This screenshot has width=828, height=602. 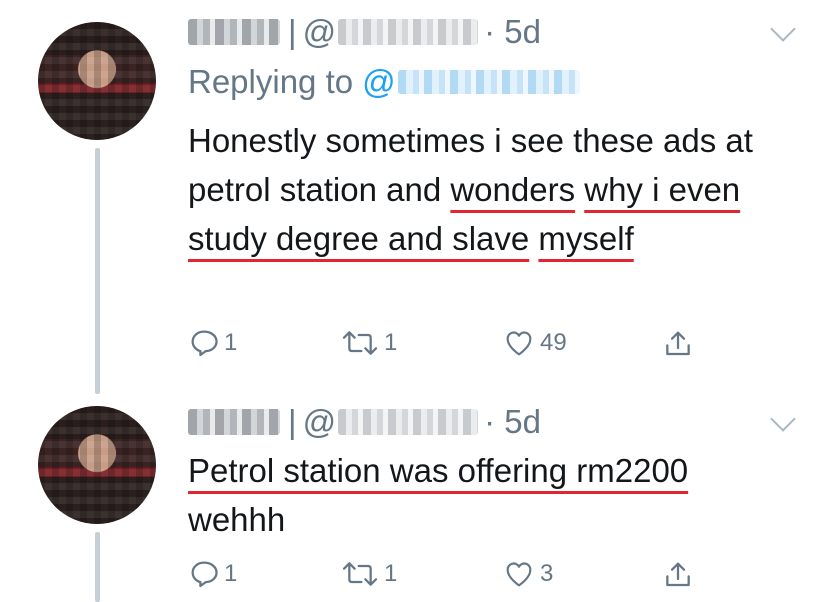 What do you see at coordinates (586, 238) in the screenshot?
I see `tweet-text-underlined: myself` at bounding box center [586, 238].